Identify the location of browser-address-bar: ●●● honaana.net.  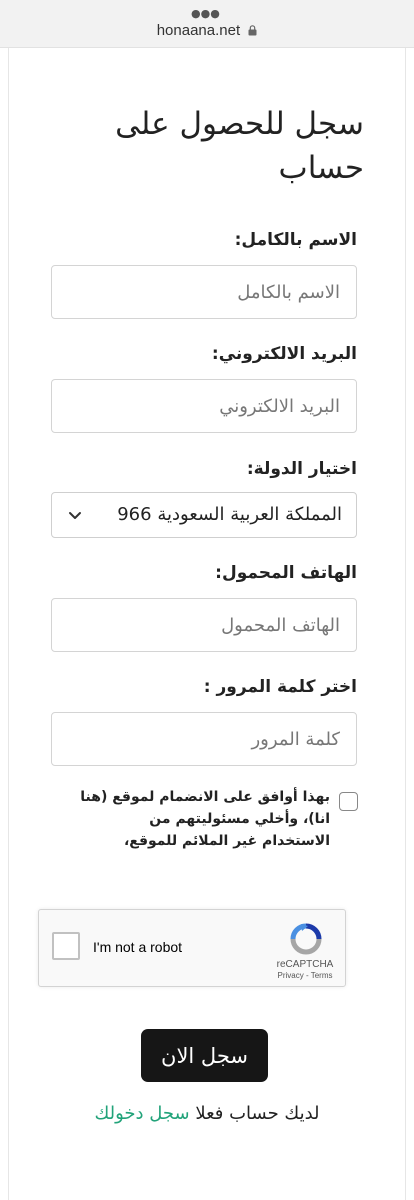
(207, 24).